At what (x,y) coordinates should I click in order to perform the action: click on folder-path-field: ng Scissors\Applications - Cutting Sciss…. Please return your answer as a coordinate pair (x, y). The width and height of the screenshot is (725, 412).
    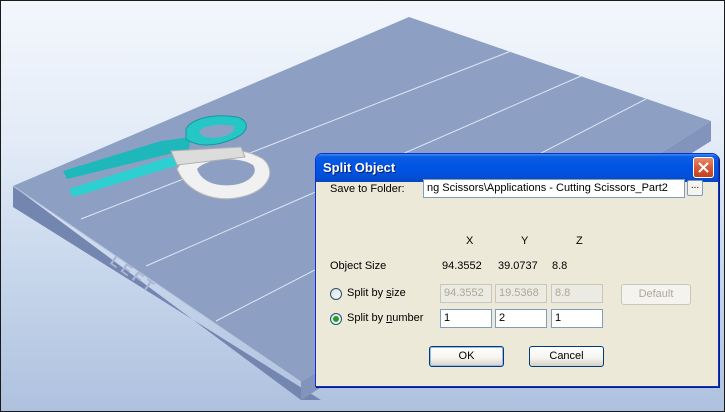
    Looking at the image, I should click on (554, 188).